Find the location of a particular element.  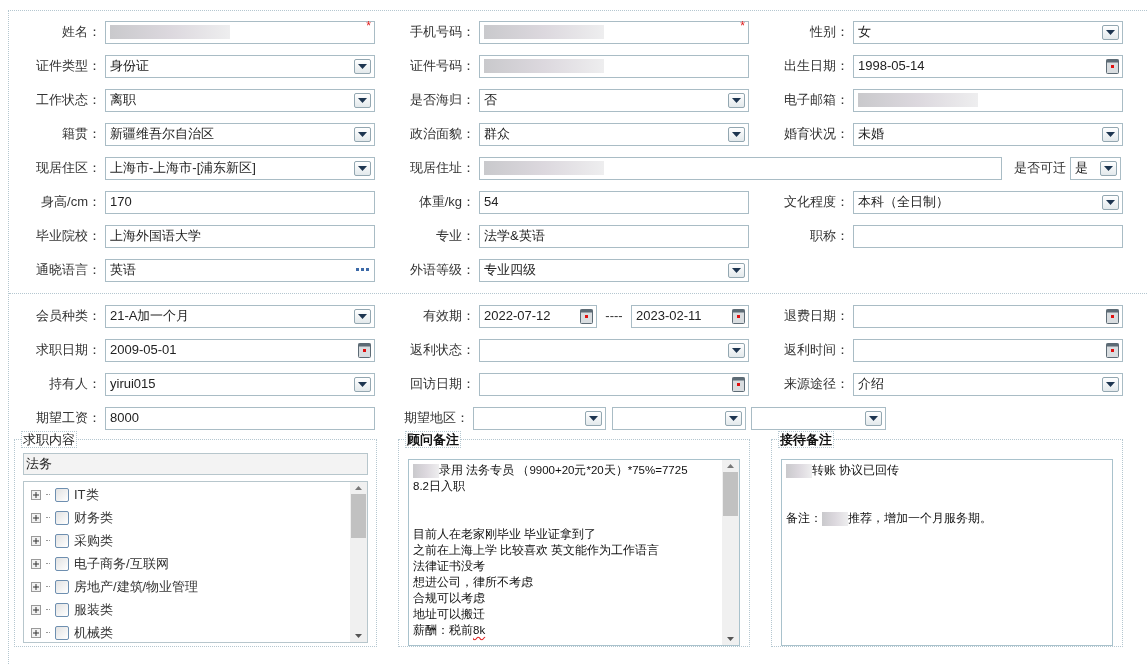

date-field: 1998-05-14 is located at coordinates (988, 66).